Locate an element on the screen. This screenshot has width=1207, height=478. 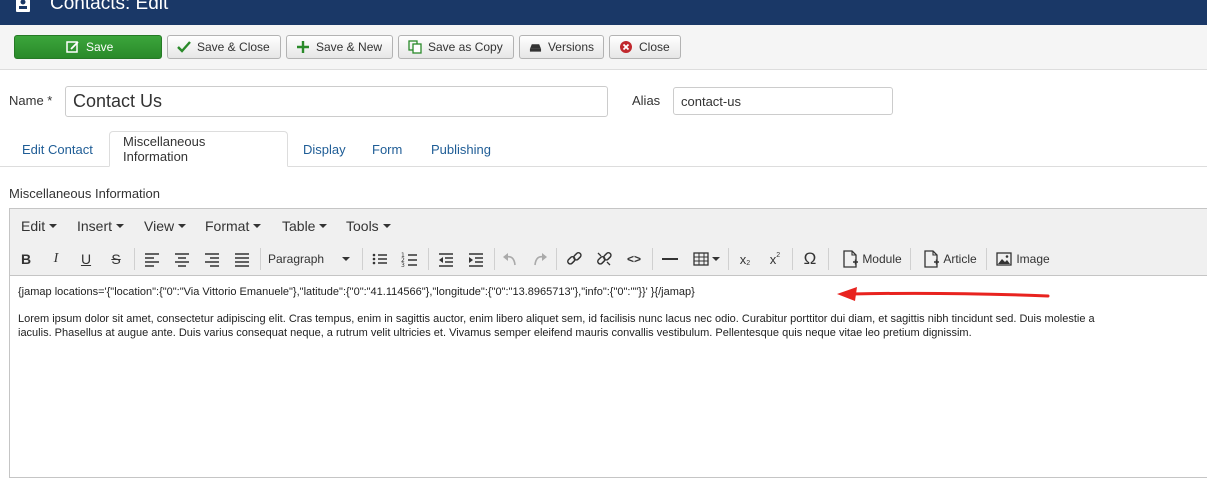
strikethrough-icon: S is located at coordinates (116, 259).